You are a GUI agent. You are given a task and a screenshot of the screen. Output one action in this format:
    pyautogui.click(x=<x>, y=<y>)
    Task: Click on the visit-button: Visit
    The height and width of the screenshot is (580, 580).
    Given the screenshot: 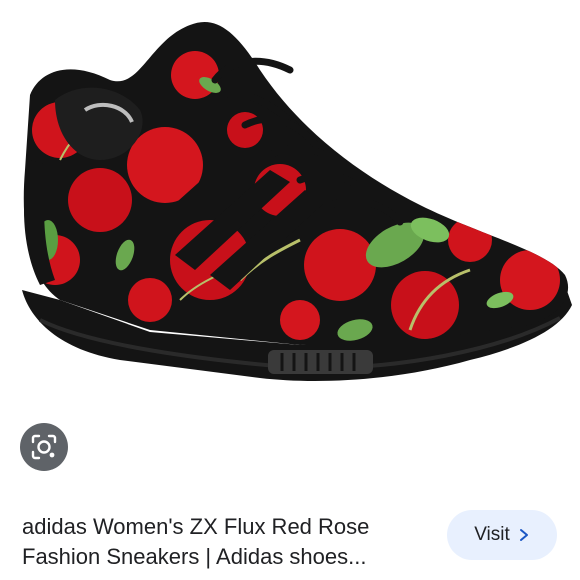 What is the action you would take?
    pyautogui.click(x=502, y=535)
    